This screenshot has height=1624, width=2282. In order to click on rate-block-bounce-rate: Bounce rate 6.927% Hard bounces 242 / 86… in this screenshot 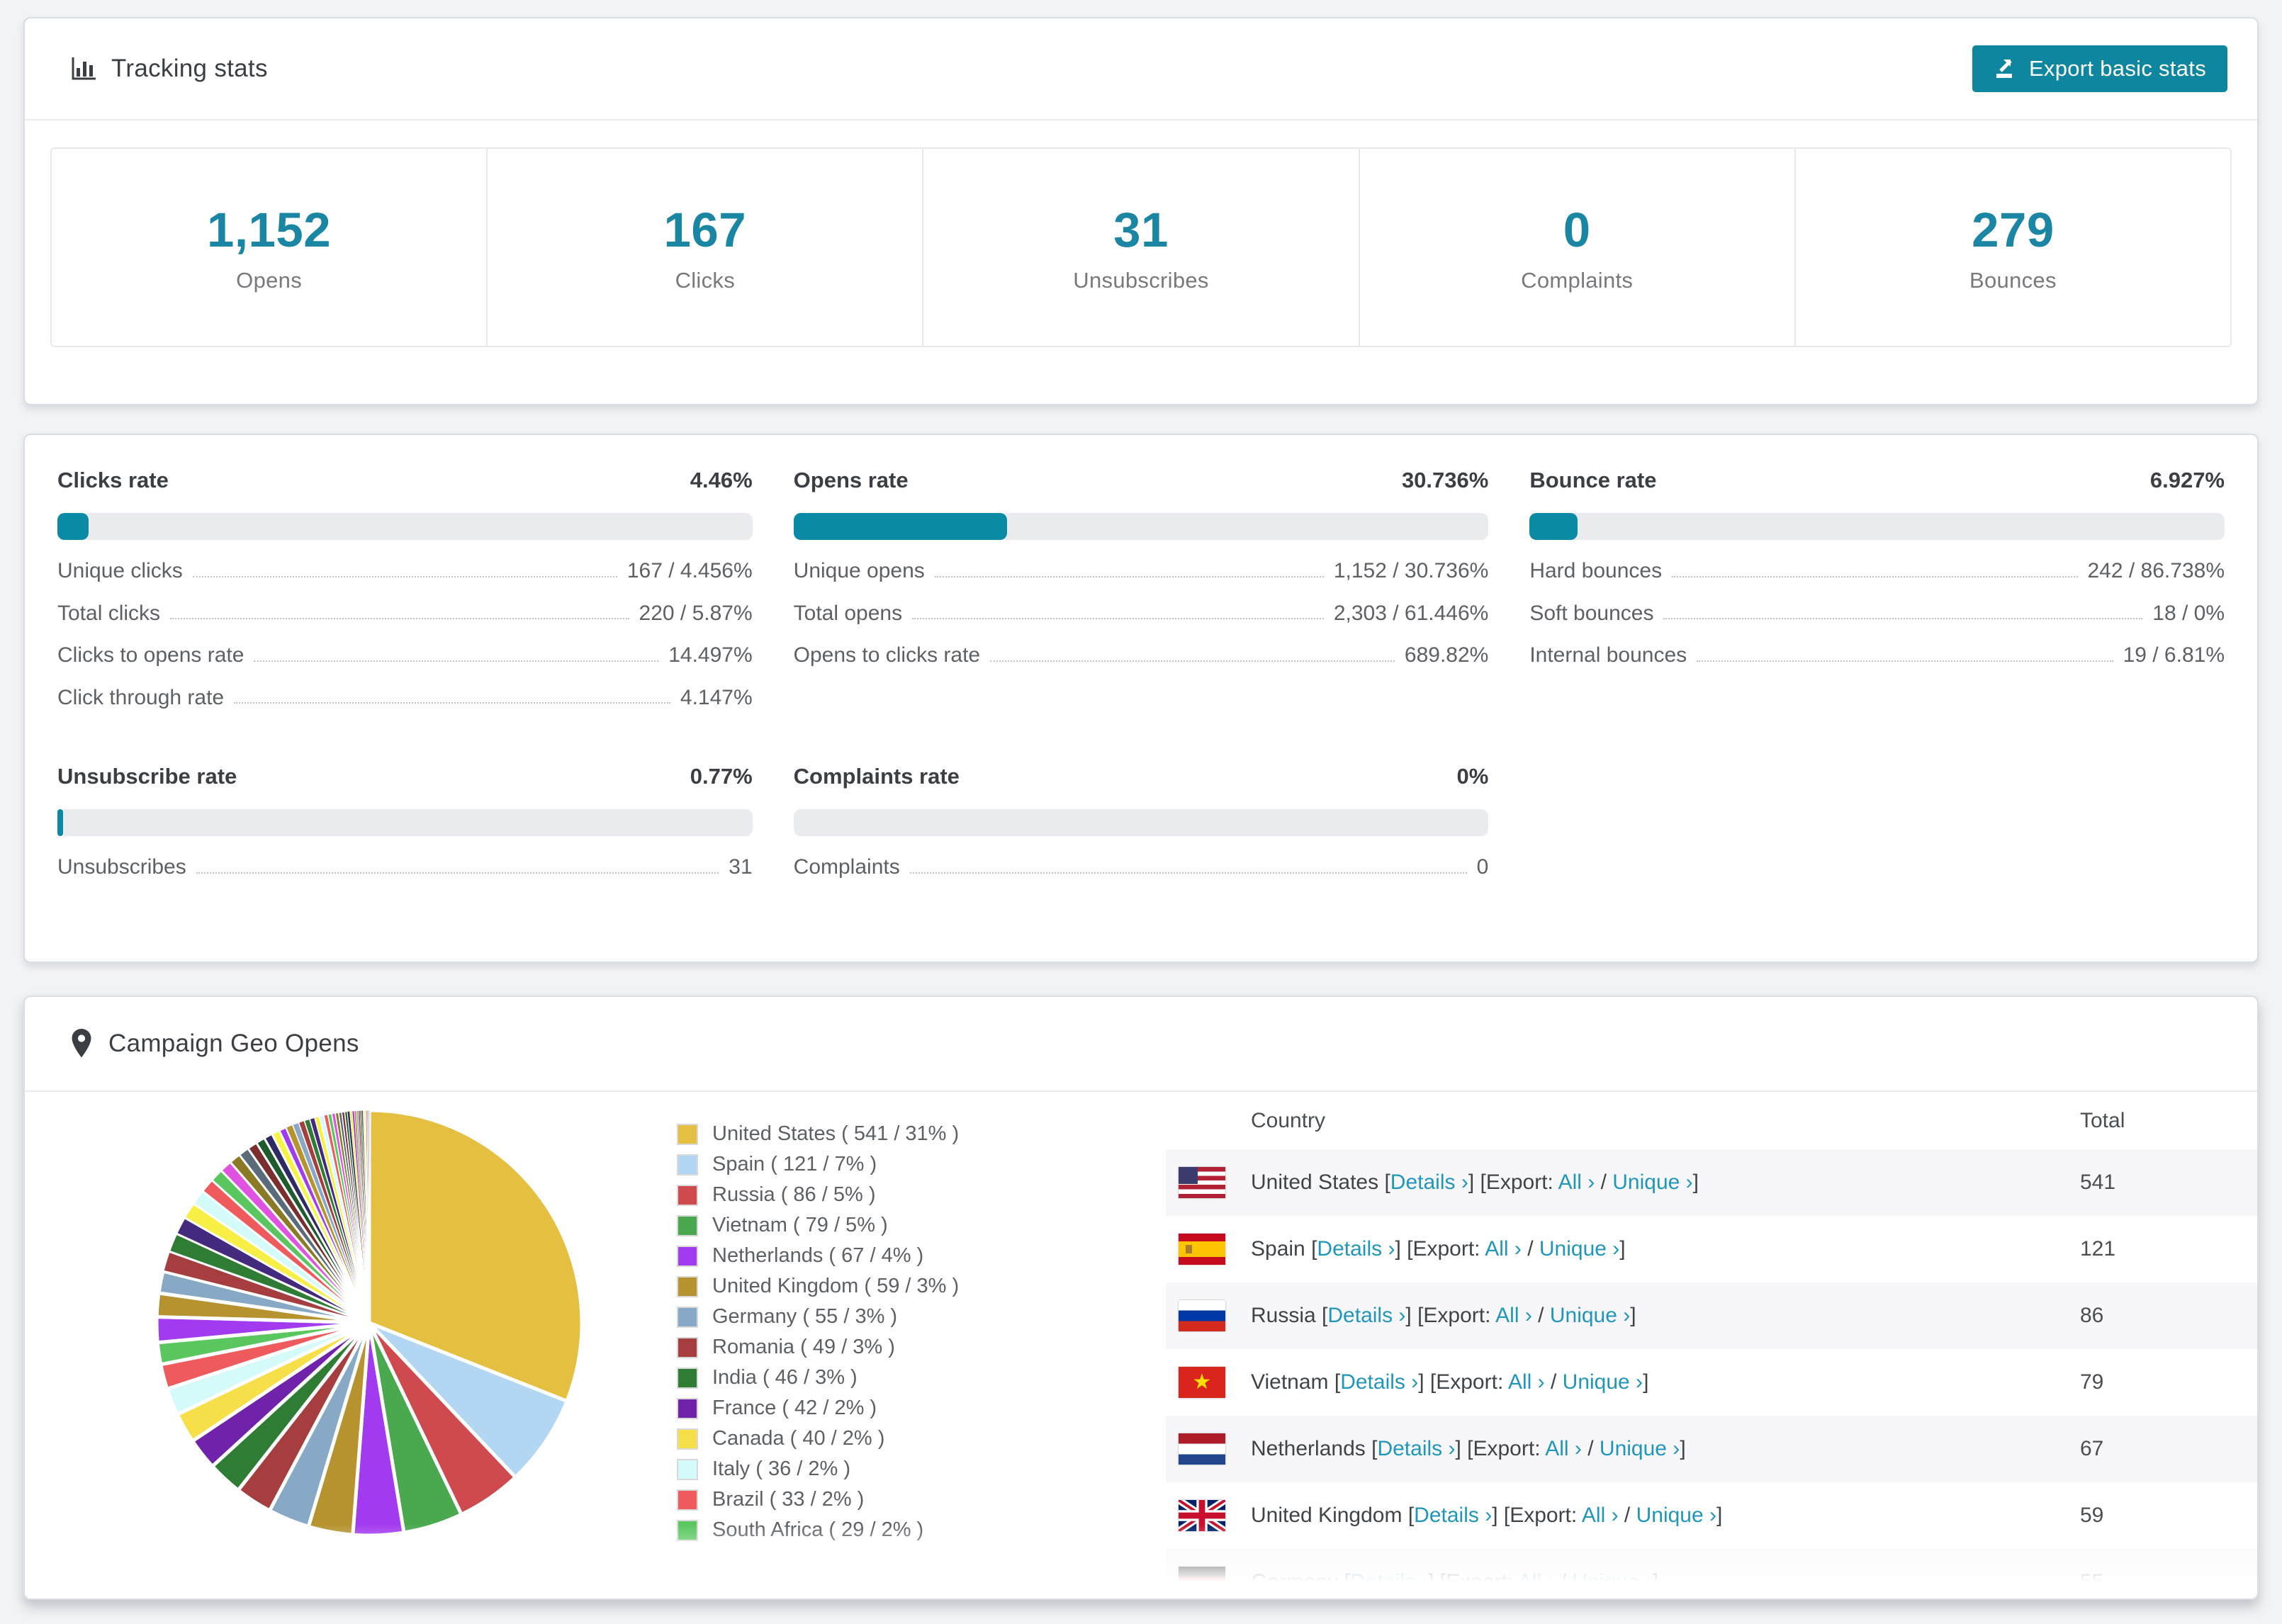, I will do `click(1877, 589)`.